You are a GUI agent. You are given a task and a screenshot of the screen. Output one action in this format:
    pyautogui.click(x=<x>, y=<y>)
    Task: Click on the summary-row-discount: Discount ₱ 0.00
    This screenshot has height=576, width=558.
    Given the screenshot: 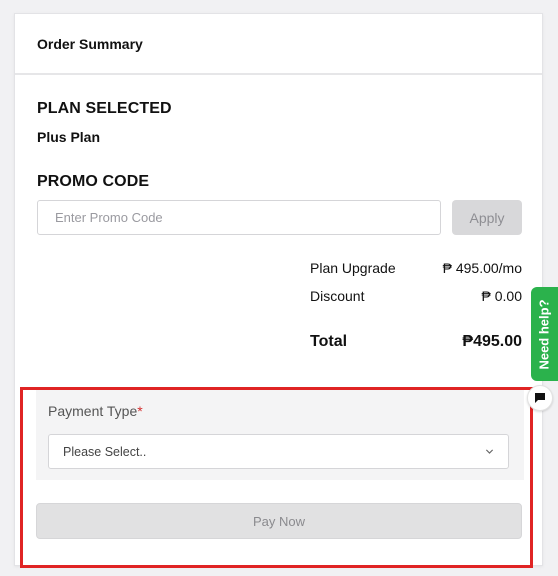 What is the action you would take?
    pyautogui.click(x=416, y=296)
    